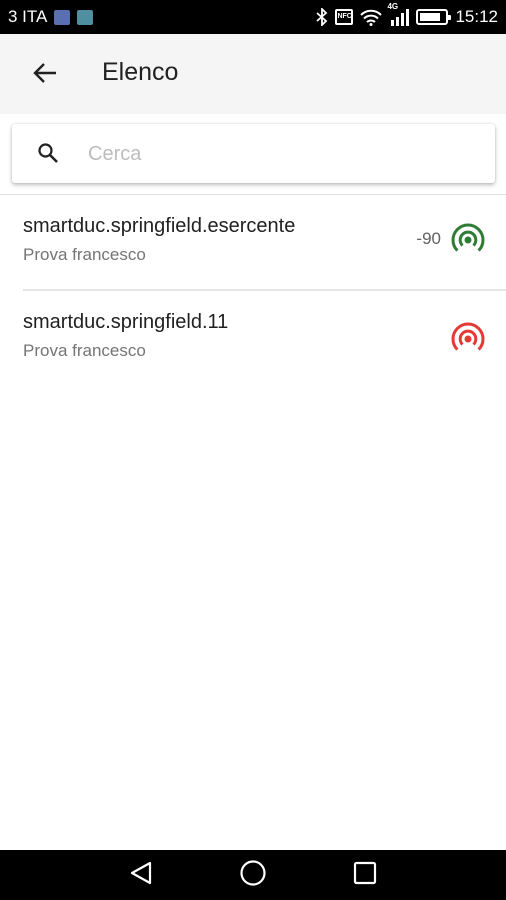  I want to click on app-bar: Elenco, so click(253, 74).